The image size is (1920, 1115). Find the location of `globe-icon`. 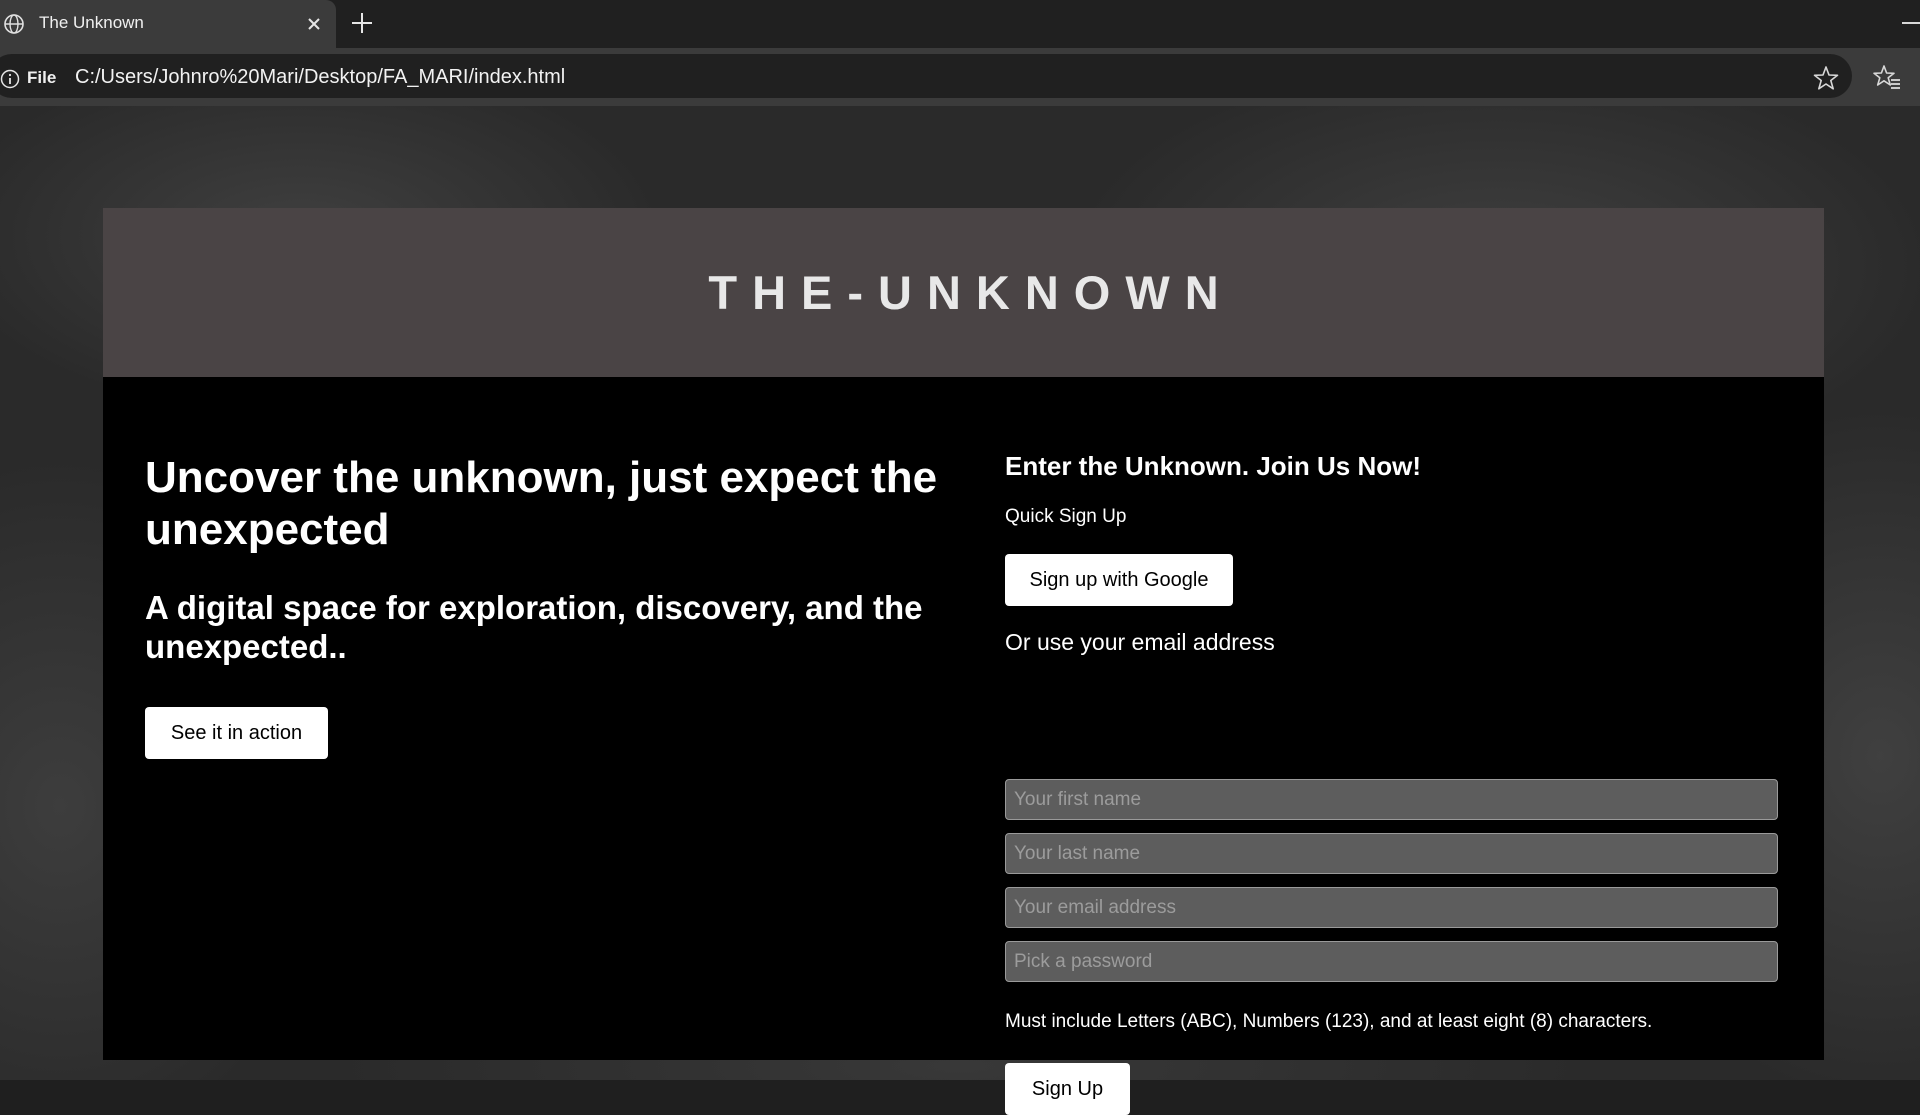

globe-icon is located at coordinates (14, 24).